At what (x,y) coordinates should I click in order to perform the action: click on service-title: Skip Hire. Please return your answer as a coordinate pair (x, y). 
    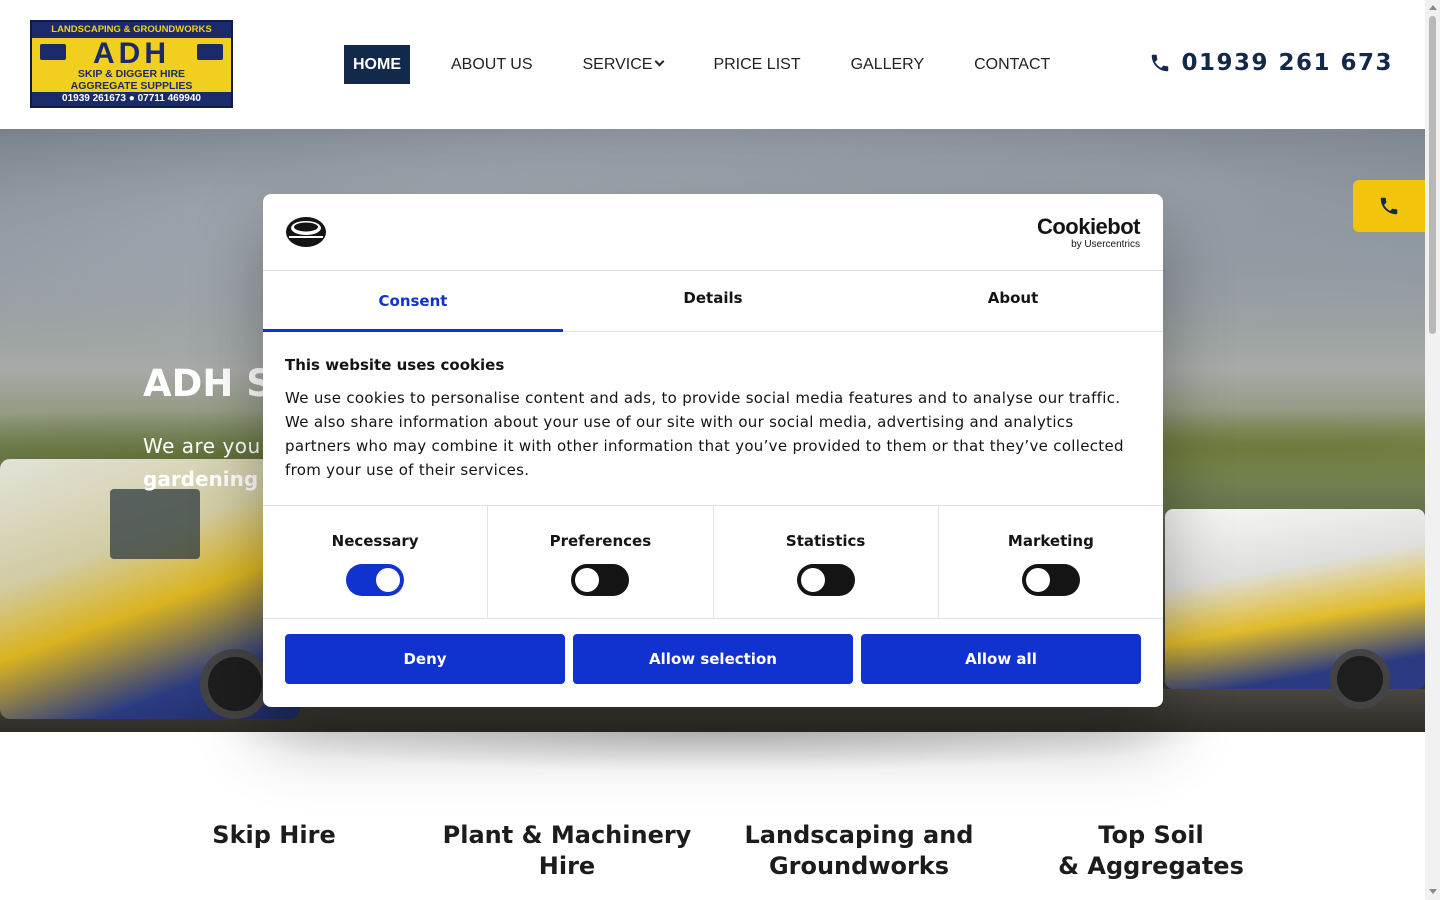
    Looking at the image, I should click on (274, 835).